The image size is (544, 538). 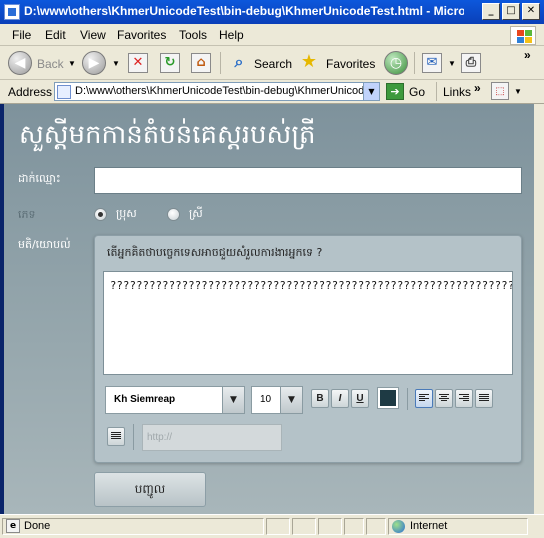 I want to click on maximize-button: □, so click(x=511, y=11).